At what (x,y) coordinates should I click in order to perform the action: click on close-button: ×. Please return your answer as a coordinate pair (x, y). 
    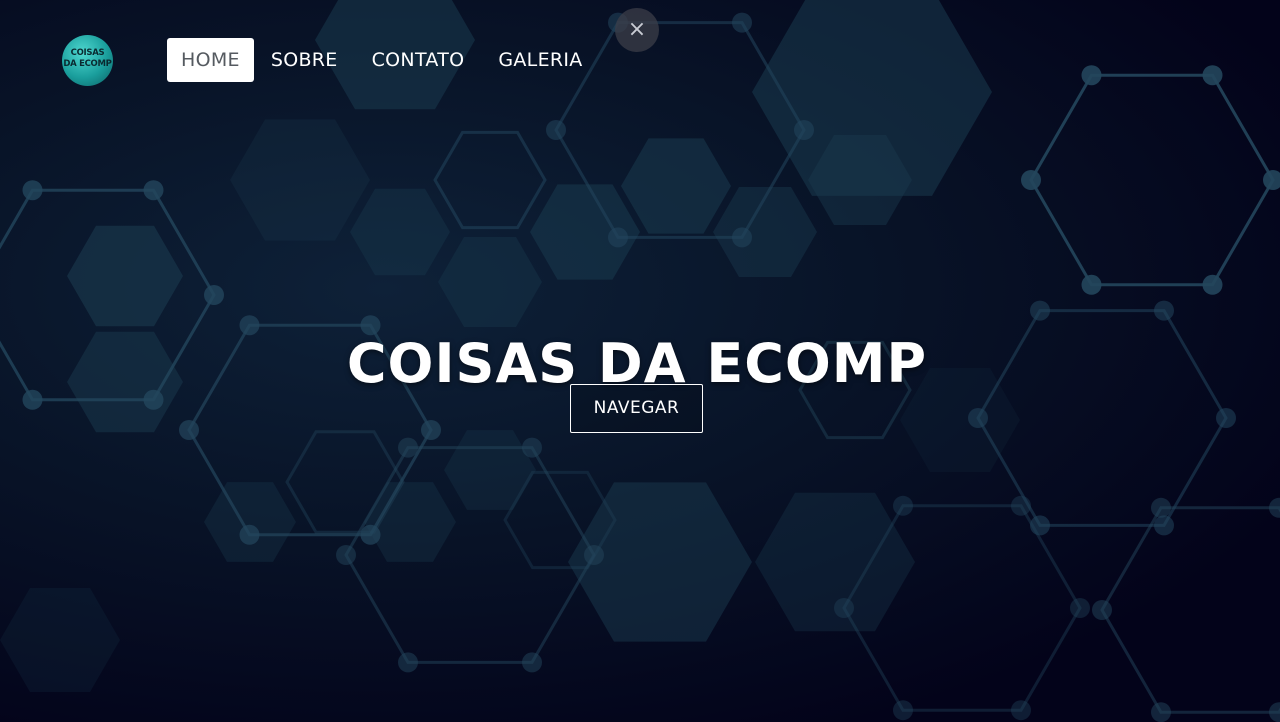
    Looking at the image, I should click on (637, 30).